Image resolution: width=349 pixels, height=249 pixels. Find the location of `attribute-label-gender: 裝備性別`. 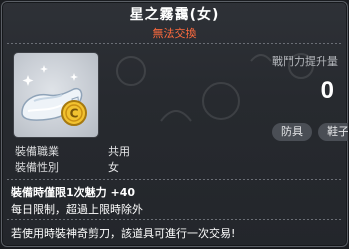

attribute-label-gender: 裝備性別 is located at coordinates (37, 167).